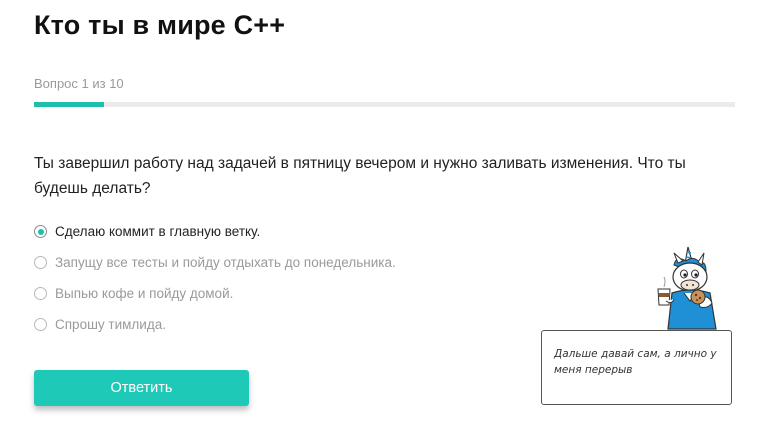  I want to click on page-title: Кто ты в мире C++, so click(160, 25).